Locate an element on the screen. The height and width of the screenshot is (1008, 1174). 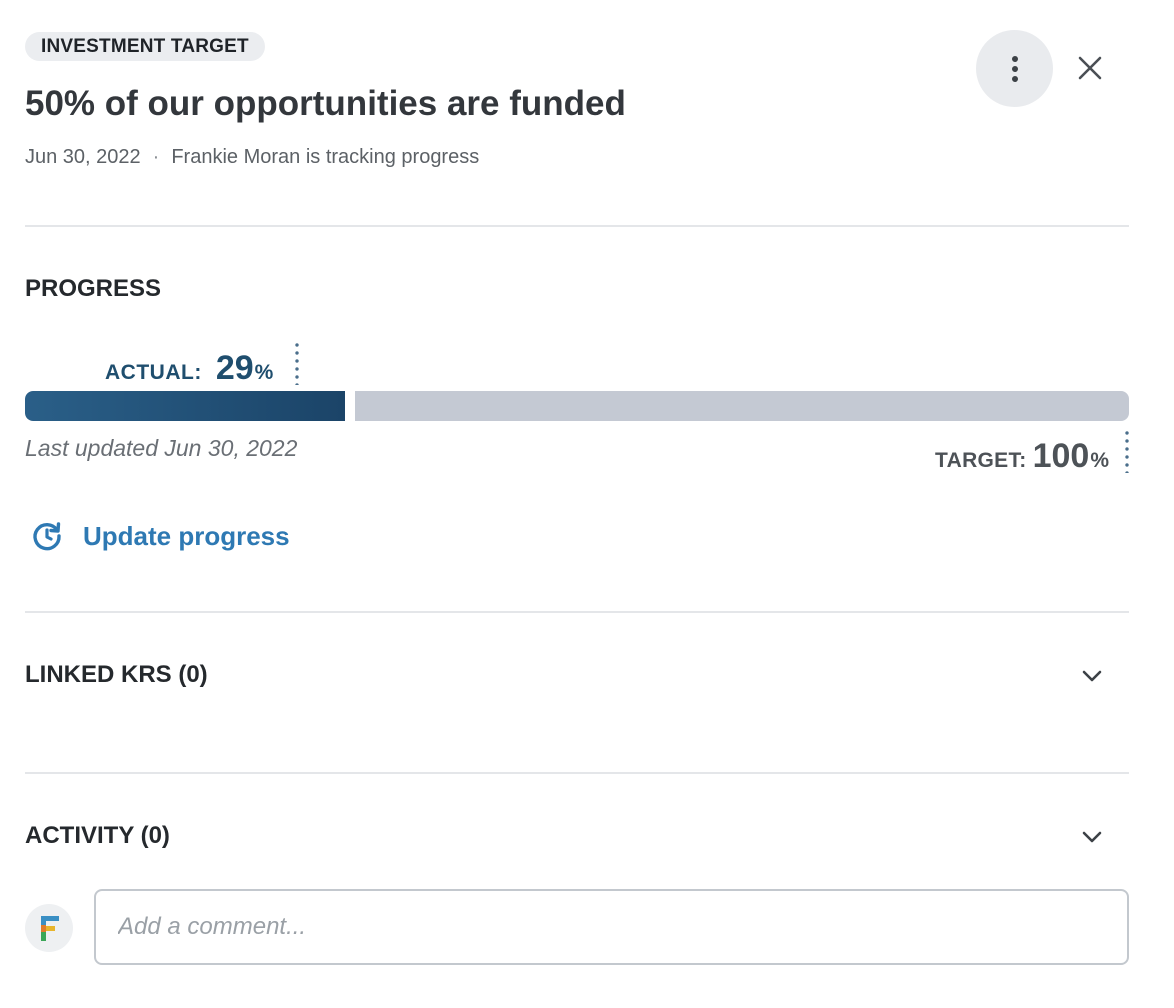
actual-value-label: ACTUAL: 29% is located at coordinates (189, 371).